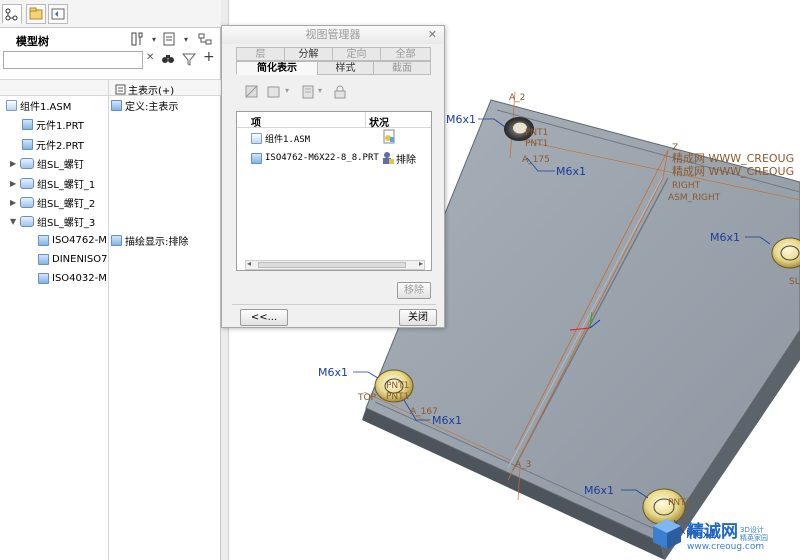 Image resolution: width=800 pixels, height=560 pixels. What do you see at coordinates (332, 265) in the screenshot?
I see `scroll-thumb` at bounding box center [332, 265].